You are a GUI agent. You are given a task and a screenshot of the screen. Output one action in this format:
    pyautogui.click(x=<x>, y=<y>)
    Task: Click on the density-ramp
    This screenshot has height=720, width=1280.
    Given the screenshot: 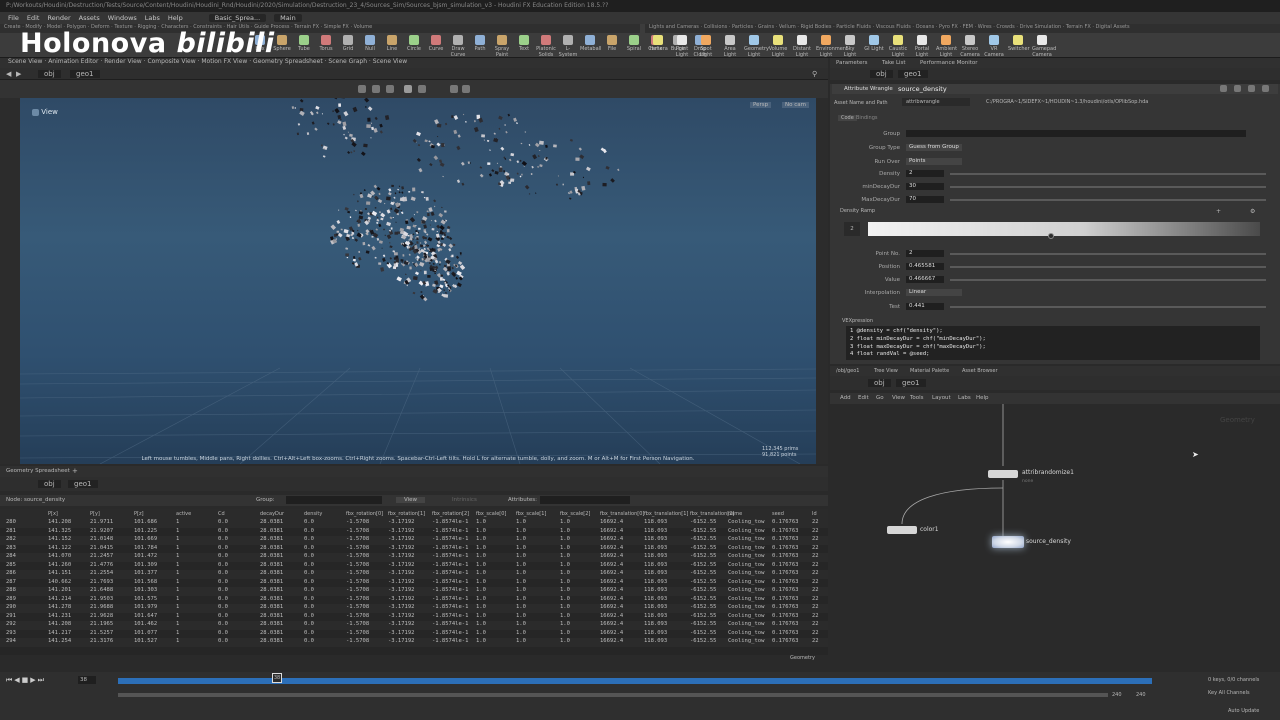 What is the action you would take?
    pyautogui.click(x=1064, y=229)
    